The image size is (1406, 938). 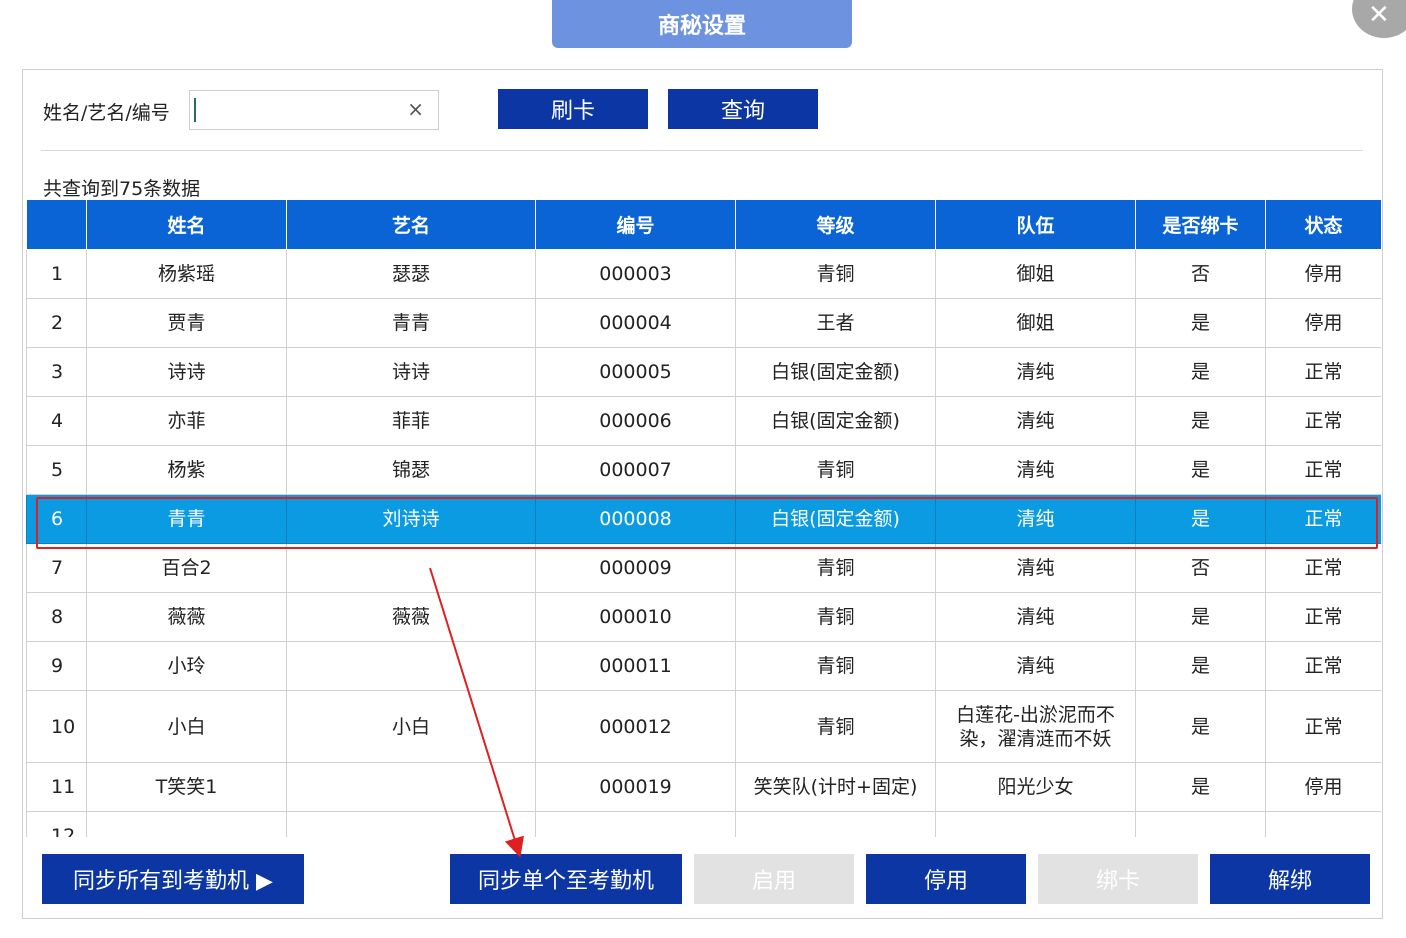 I want to click on col-name-header: 姓名, so click(x=186, y=225).